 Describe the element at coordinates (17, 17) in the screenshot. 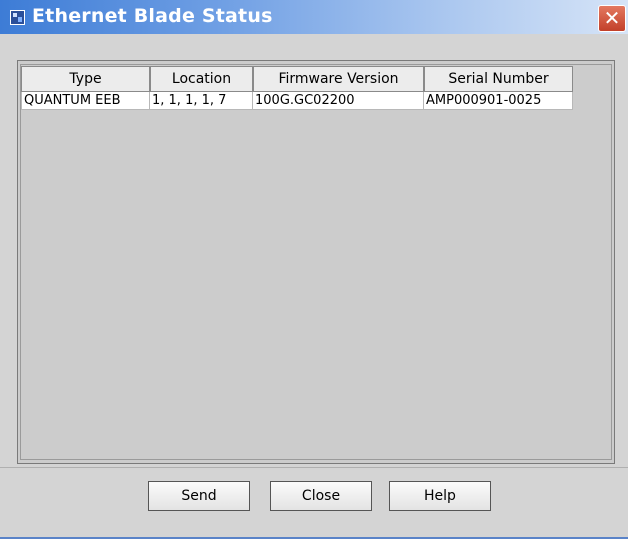

I see `app-window-icon` at that location.